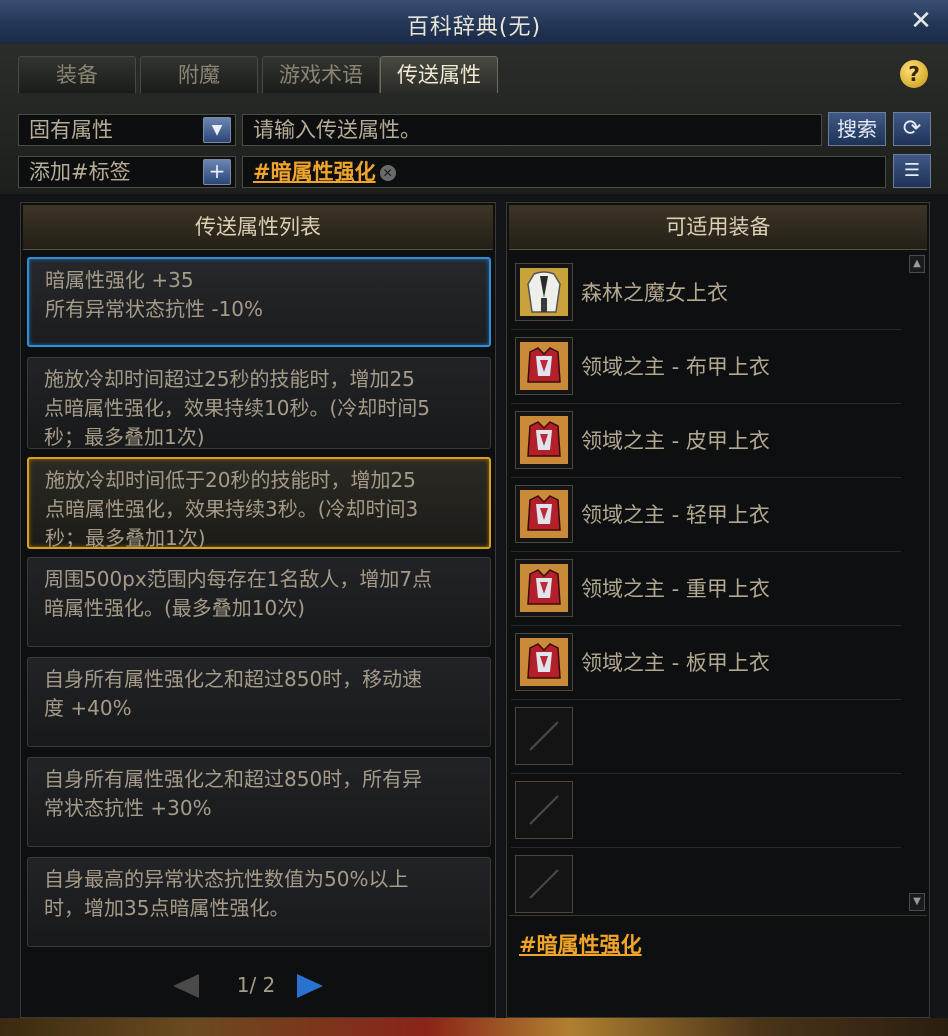 The width and height of the screenshot is (948, 1036). What do you see at coordinates (532, 130) in the screenshot?
I see `search-input: 请输入传送属性。` at bounding box center [532, 130].